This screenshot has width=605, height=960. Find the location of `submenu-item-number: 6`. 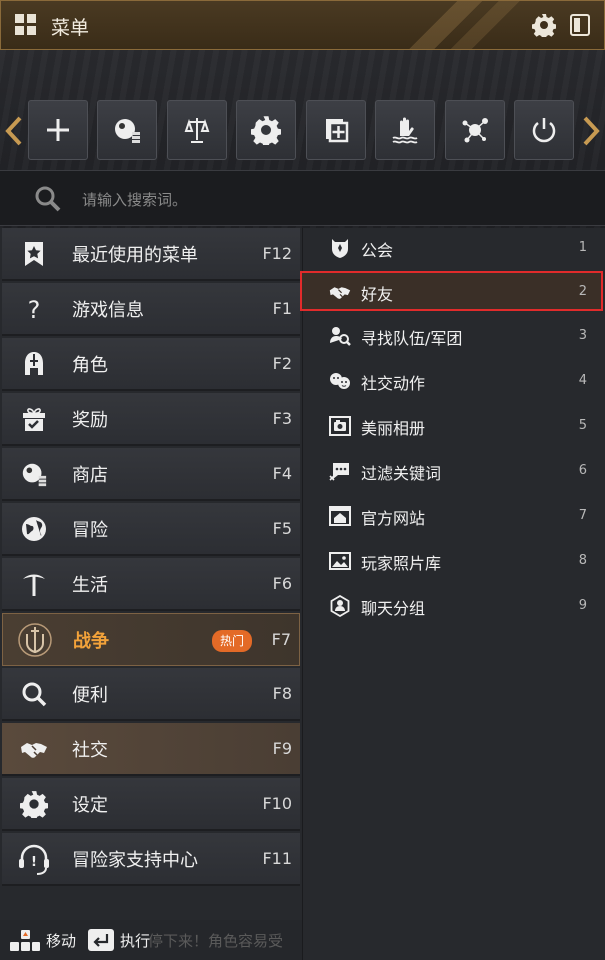

submenu-item-number: 6 is located at coordinates (582, 470).